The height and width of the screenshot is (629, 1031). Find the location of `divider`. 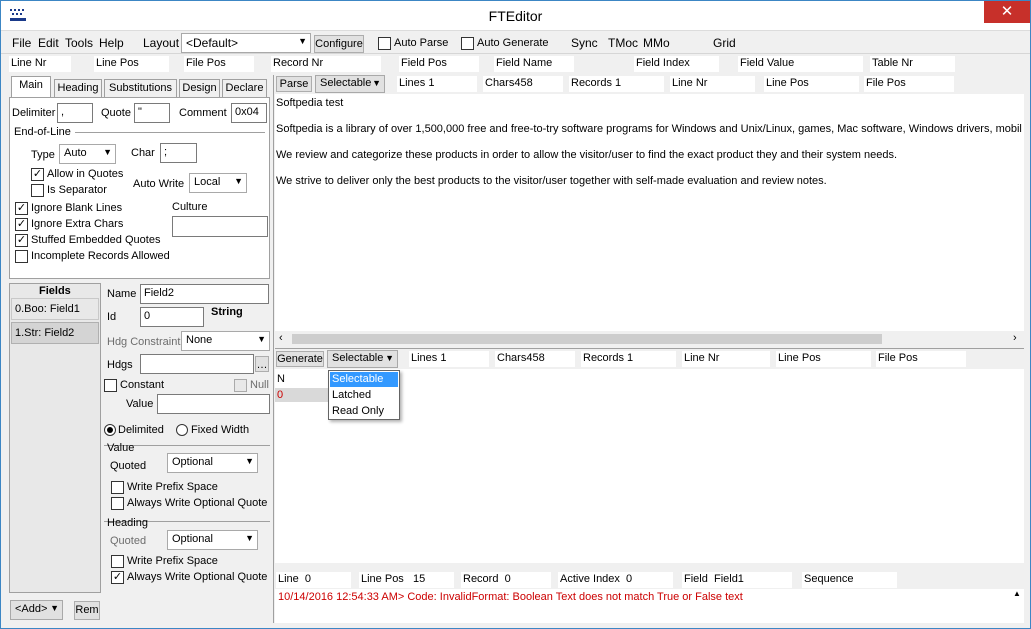

divider is located at coordinates (170, 132).